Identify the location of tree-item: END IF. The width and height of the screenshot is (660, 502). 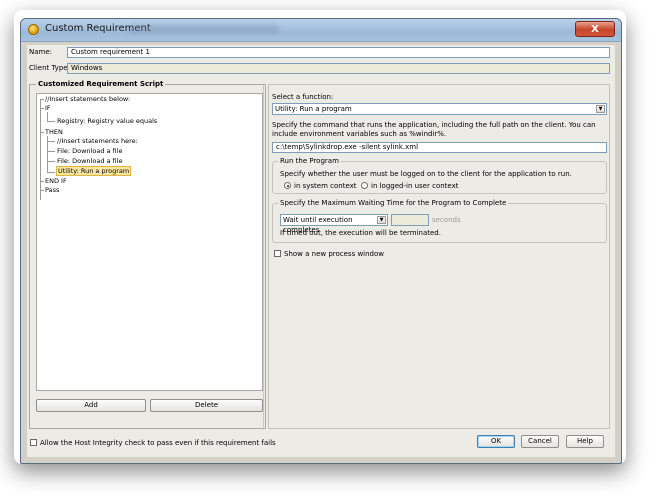
(56, 181).